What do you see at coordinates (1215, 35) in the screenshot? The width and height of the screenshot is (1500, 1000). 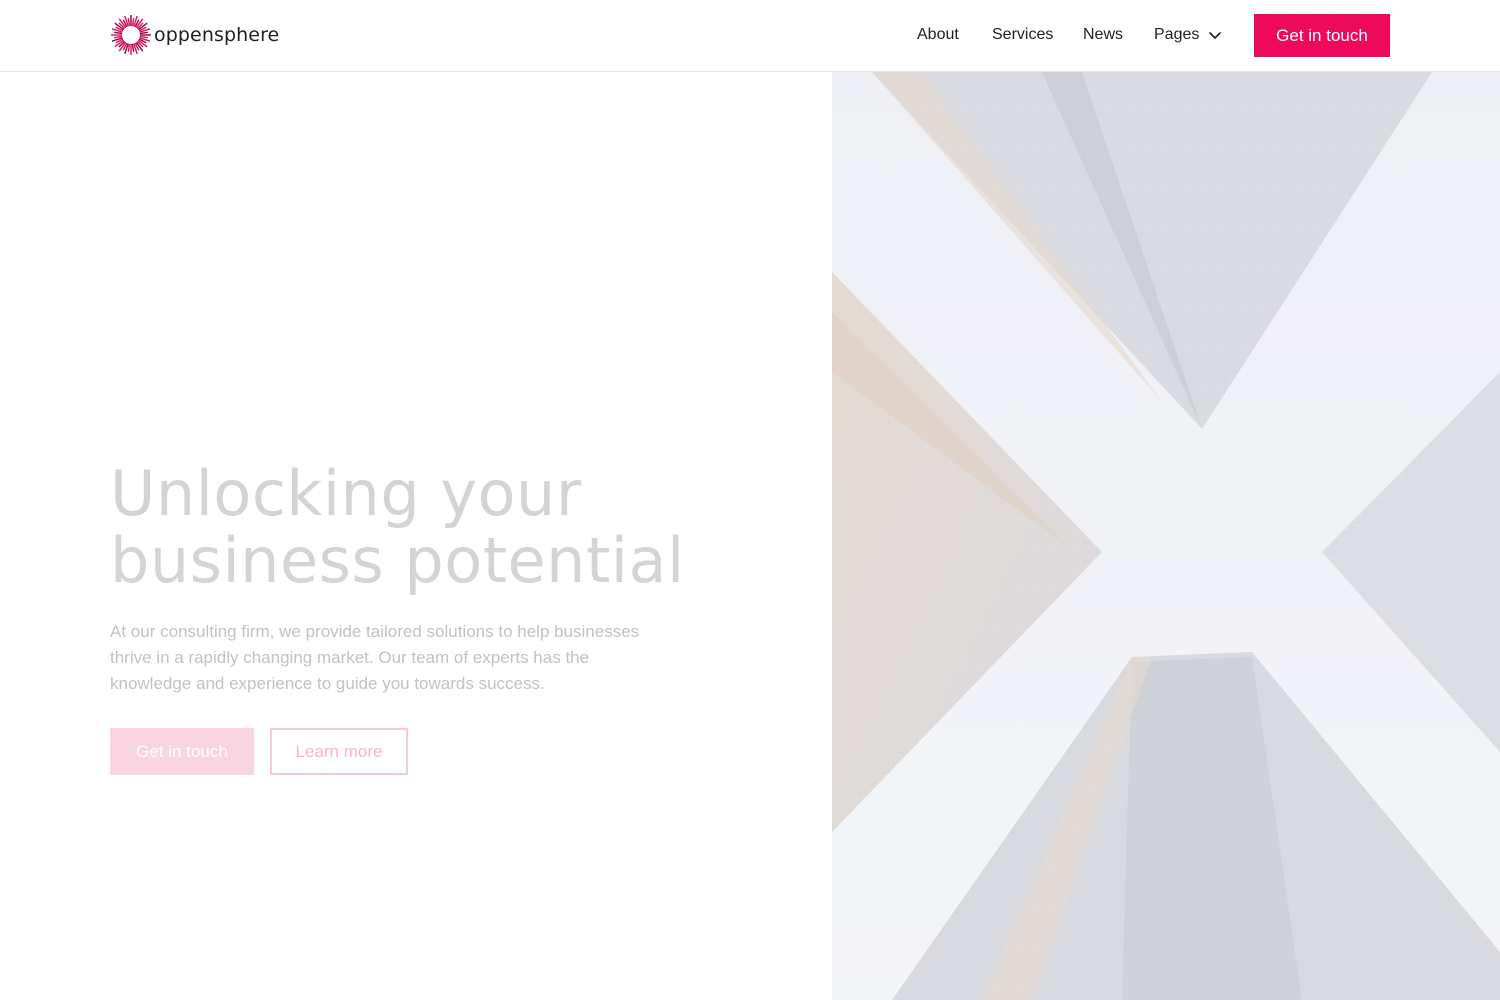 I see `chevron-down-icon` at bounding box center [1215, 35].